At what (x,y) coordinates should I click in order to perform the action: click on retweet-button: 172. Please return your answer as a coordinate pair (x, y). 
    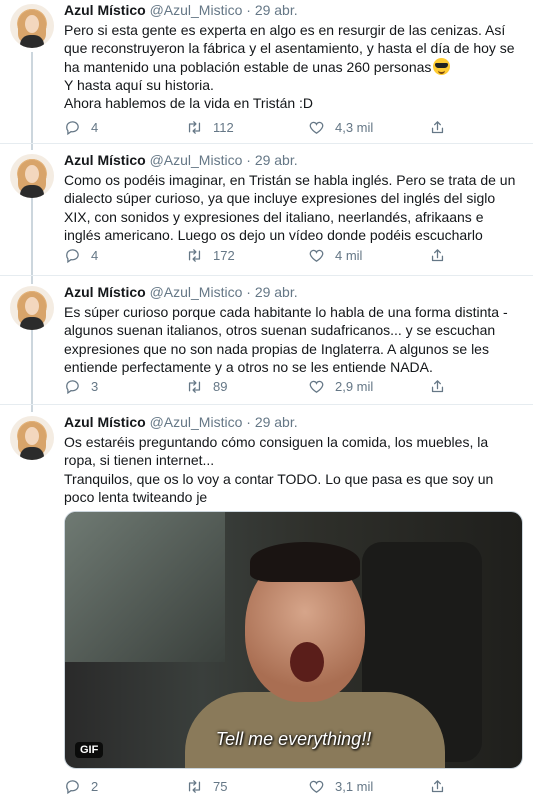
    Looking at the image, I should click on (210, 255).